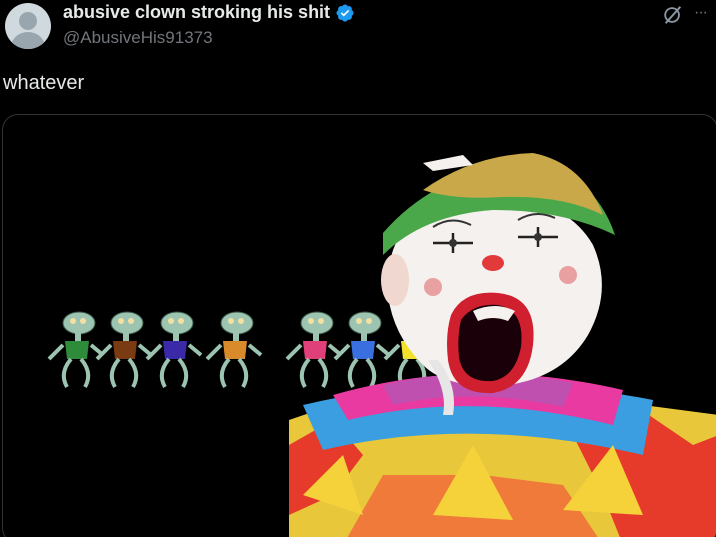 This screenshot has width=716, height=537. I want to click on display-name: abusive clown stroking his shit, so click(196, 12).